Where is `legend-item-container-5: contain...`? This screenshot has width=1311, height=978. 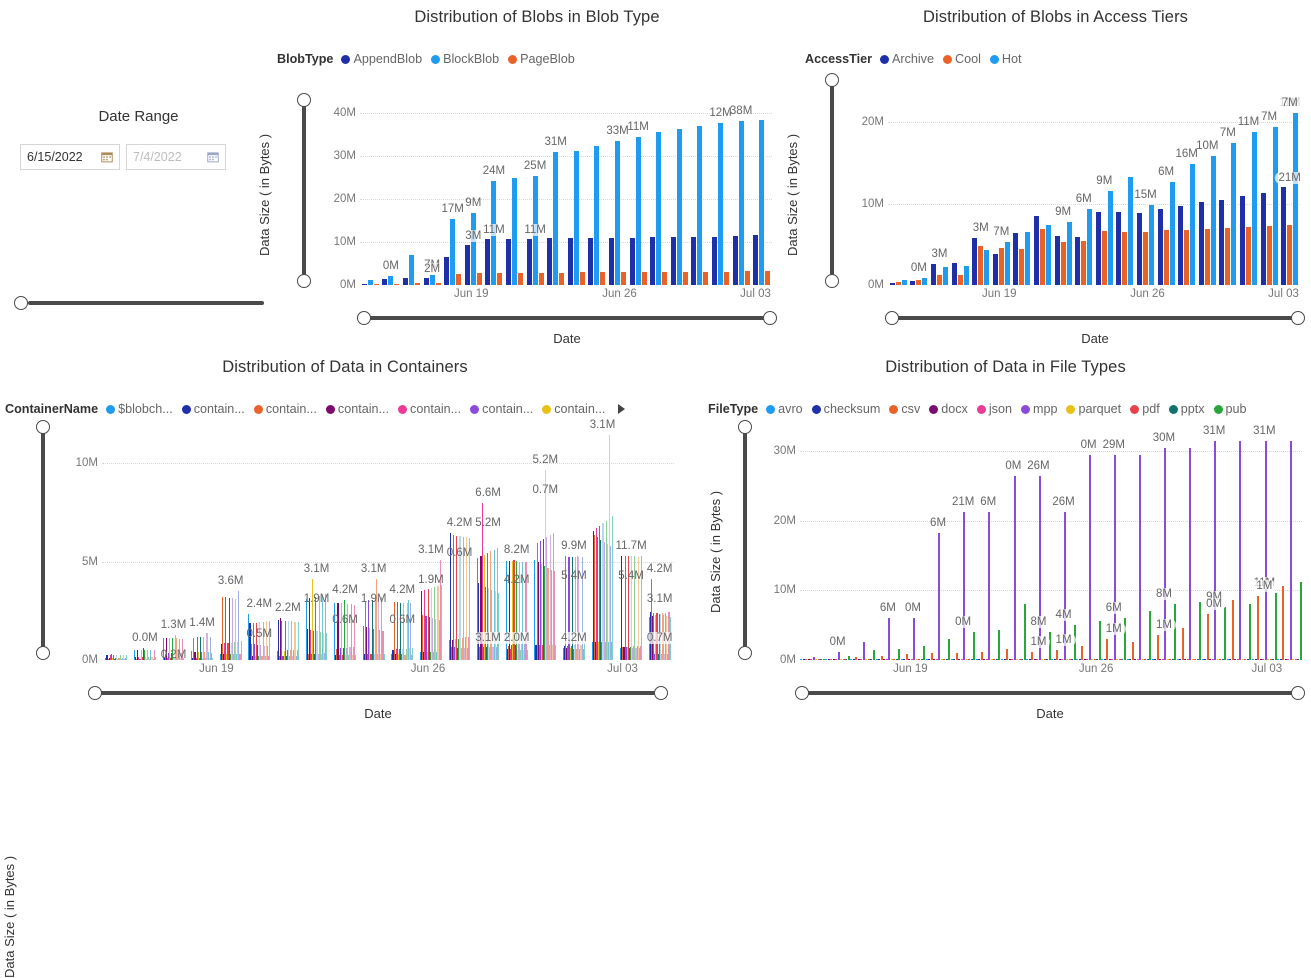
legend-item-container-5: contain... is located at coordinates (429, 409).